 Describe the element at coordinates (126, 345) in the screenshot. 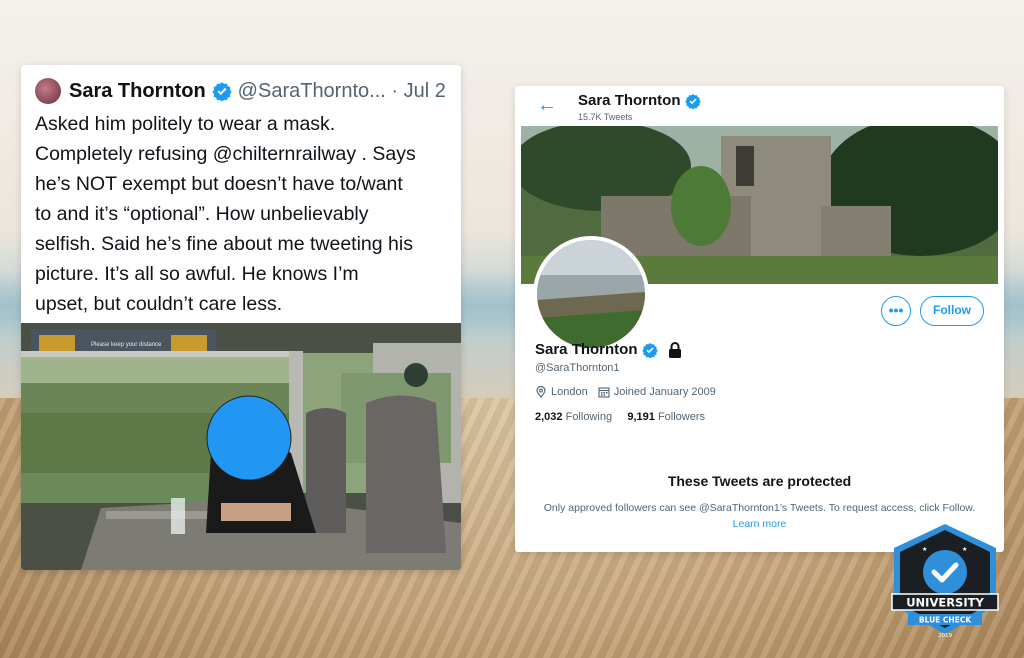

I see `photo-sign-text: Please keep your distance` at that location.